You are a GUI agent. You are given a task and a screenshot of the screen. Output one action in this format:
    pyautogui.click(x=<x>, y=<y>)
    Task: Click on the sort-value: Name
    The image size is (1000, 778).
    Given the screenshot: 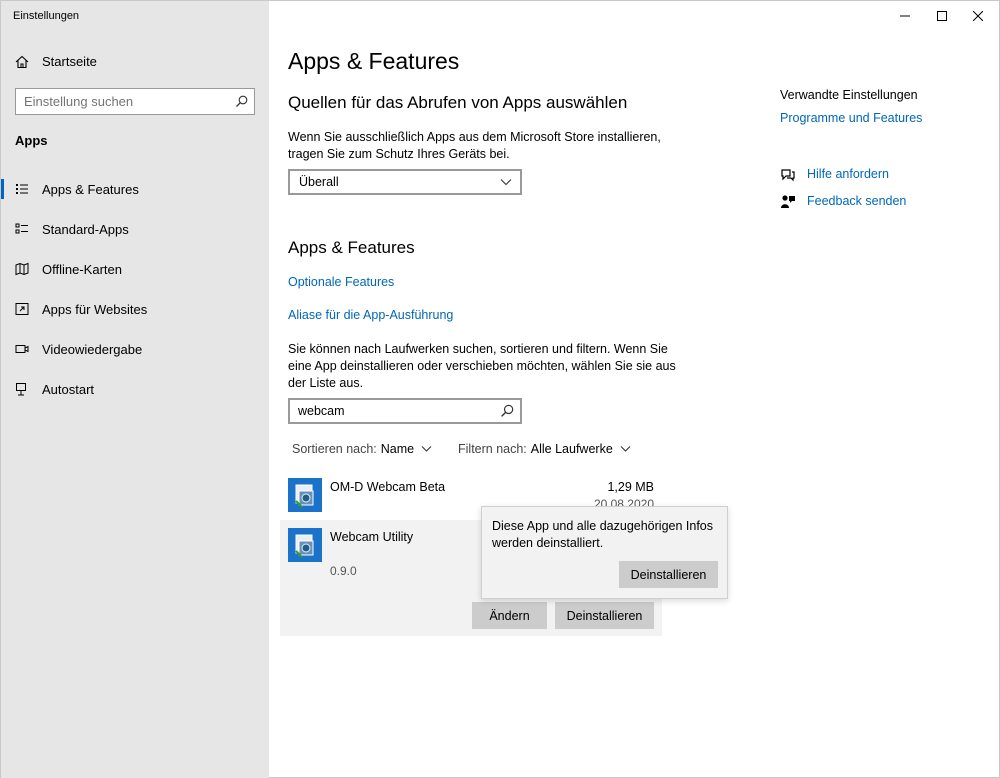 What is the action you would take?
    pyautogui.click(x=397, y=449)
    